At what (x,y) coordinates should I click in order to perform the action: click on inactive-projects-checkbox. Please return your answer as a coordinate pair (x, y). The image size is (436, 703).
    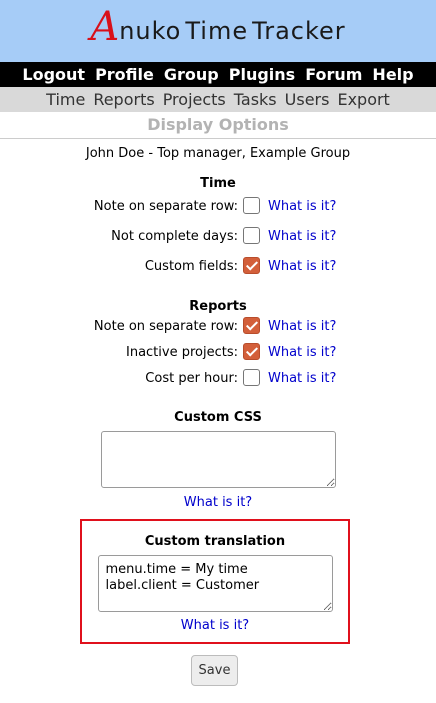
    Looking at the image, I should click on (251, 351).